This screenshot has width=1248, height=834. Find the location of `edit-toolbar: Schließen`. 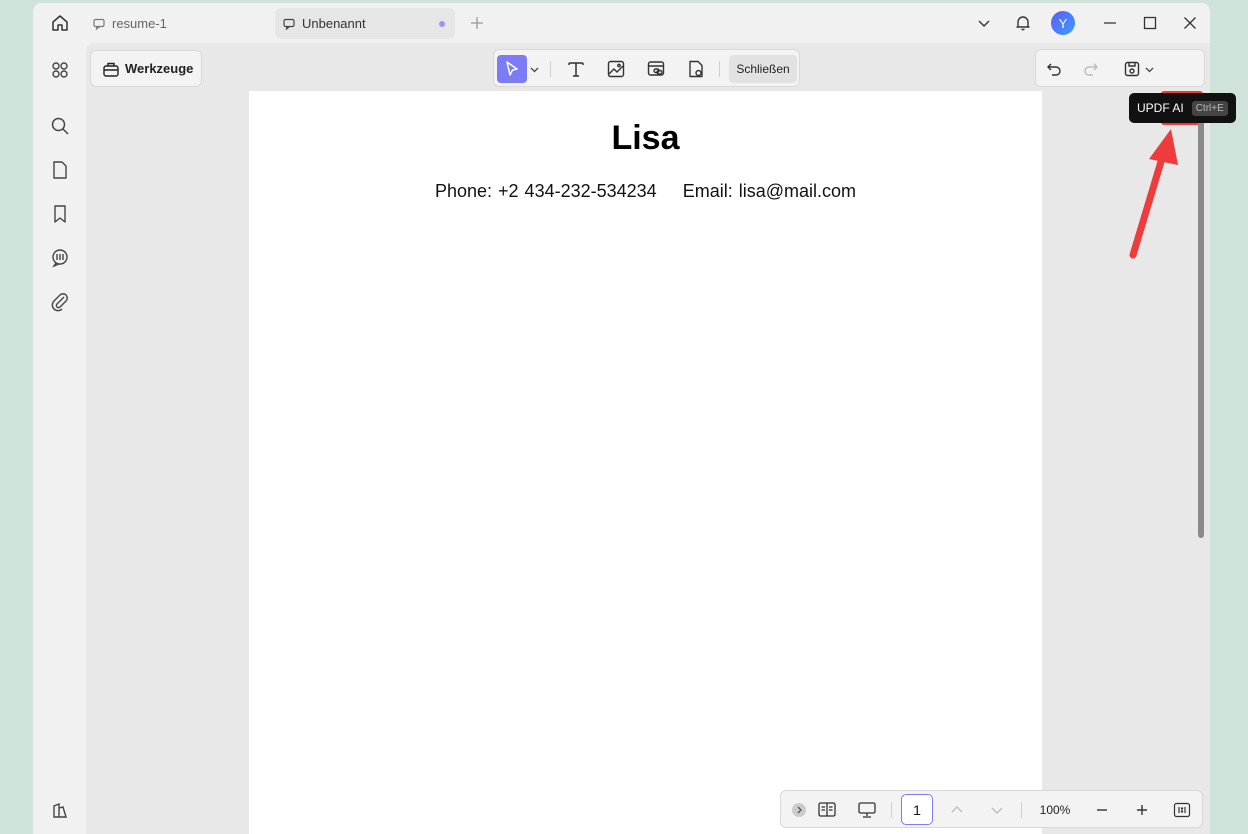

edit-toolbar: Schließen is located at coordinates (646, 68).